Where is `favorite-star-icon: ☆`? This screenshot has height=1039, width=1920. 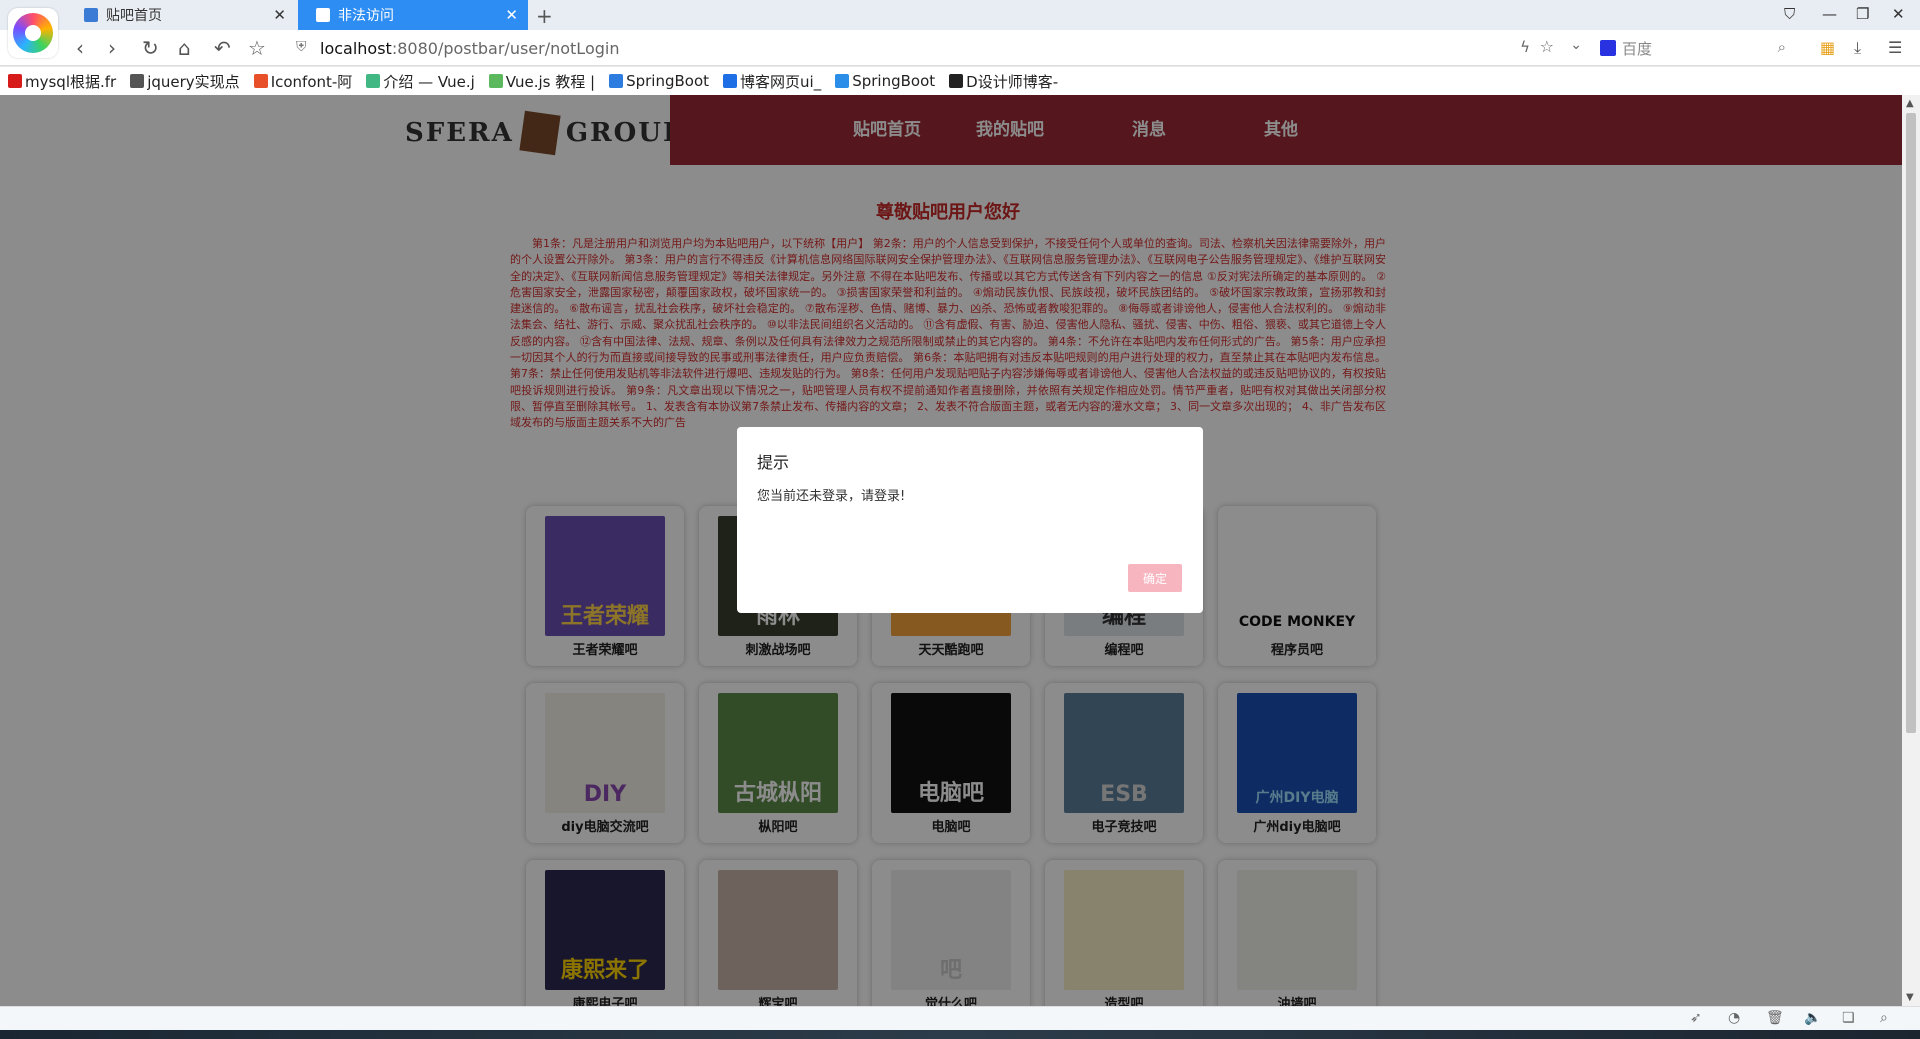 favorite-star-icon: ☆ is located at coordinates (257, 48).